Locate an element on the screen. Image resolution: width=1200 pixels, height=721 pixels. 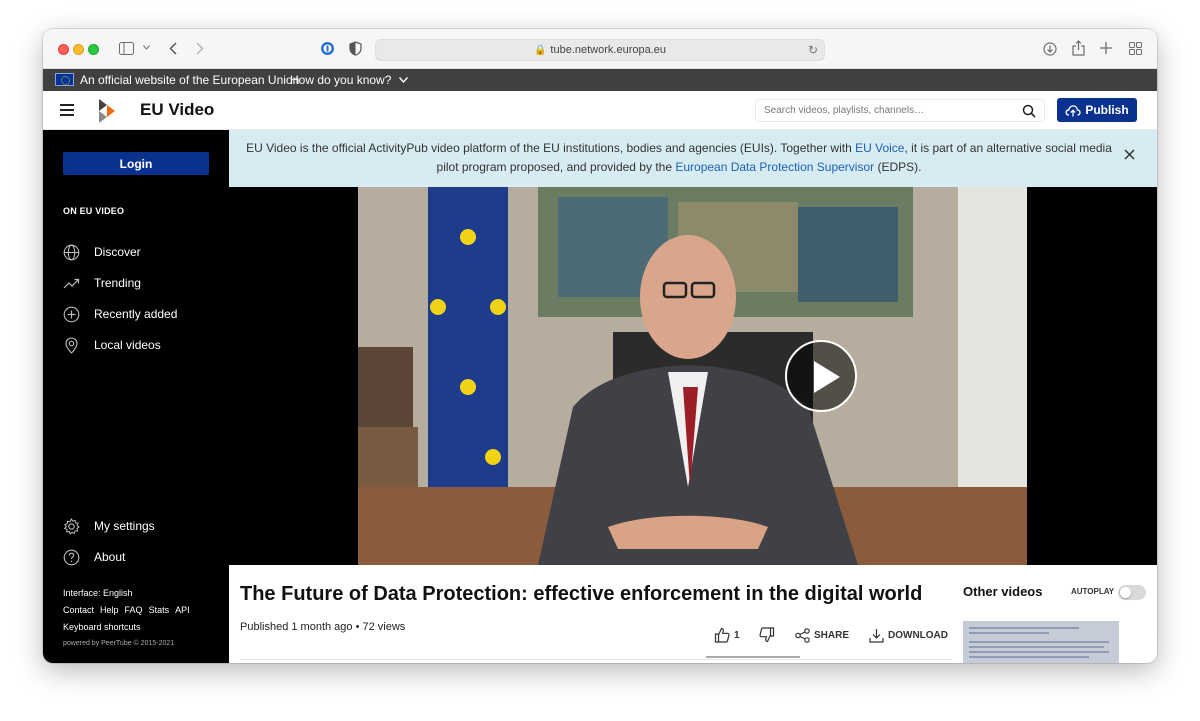
share-sheet-icon is located at coordinates (1078, 48).